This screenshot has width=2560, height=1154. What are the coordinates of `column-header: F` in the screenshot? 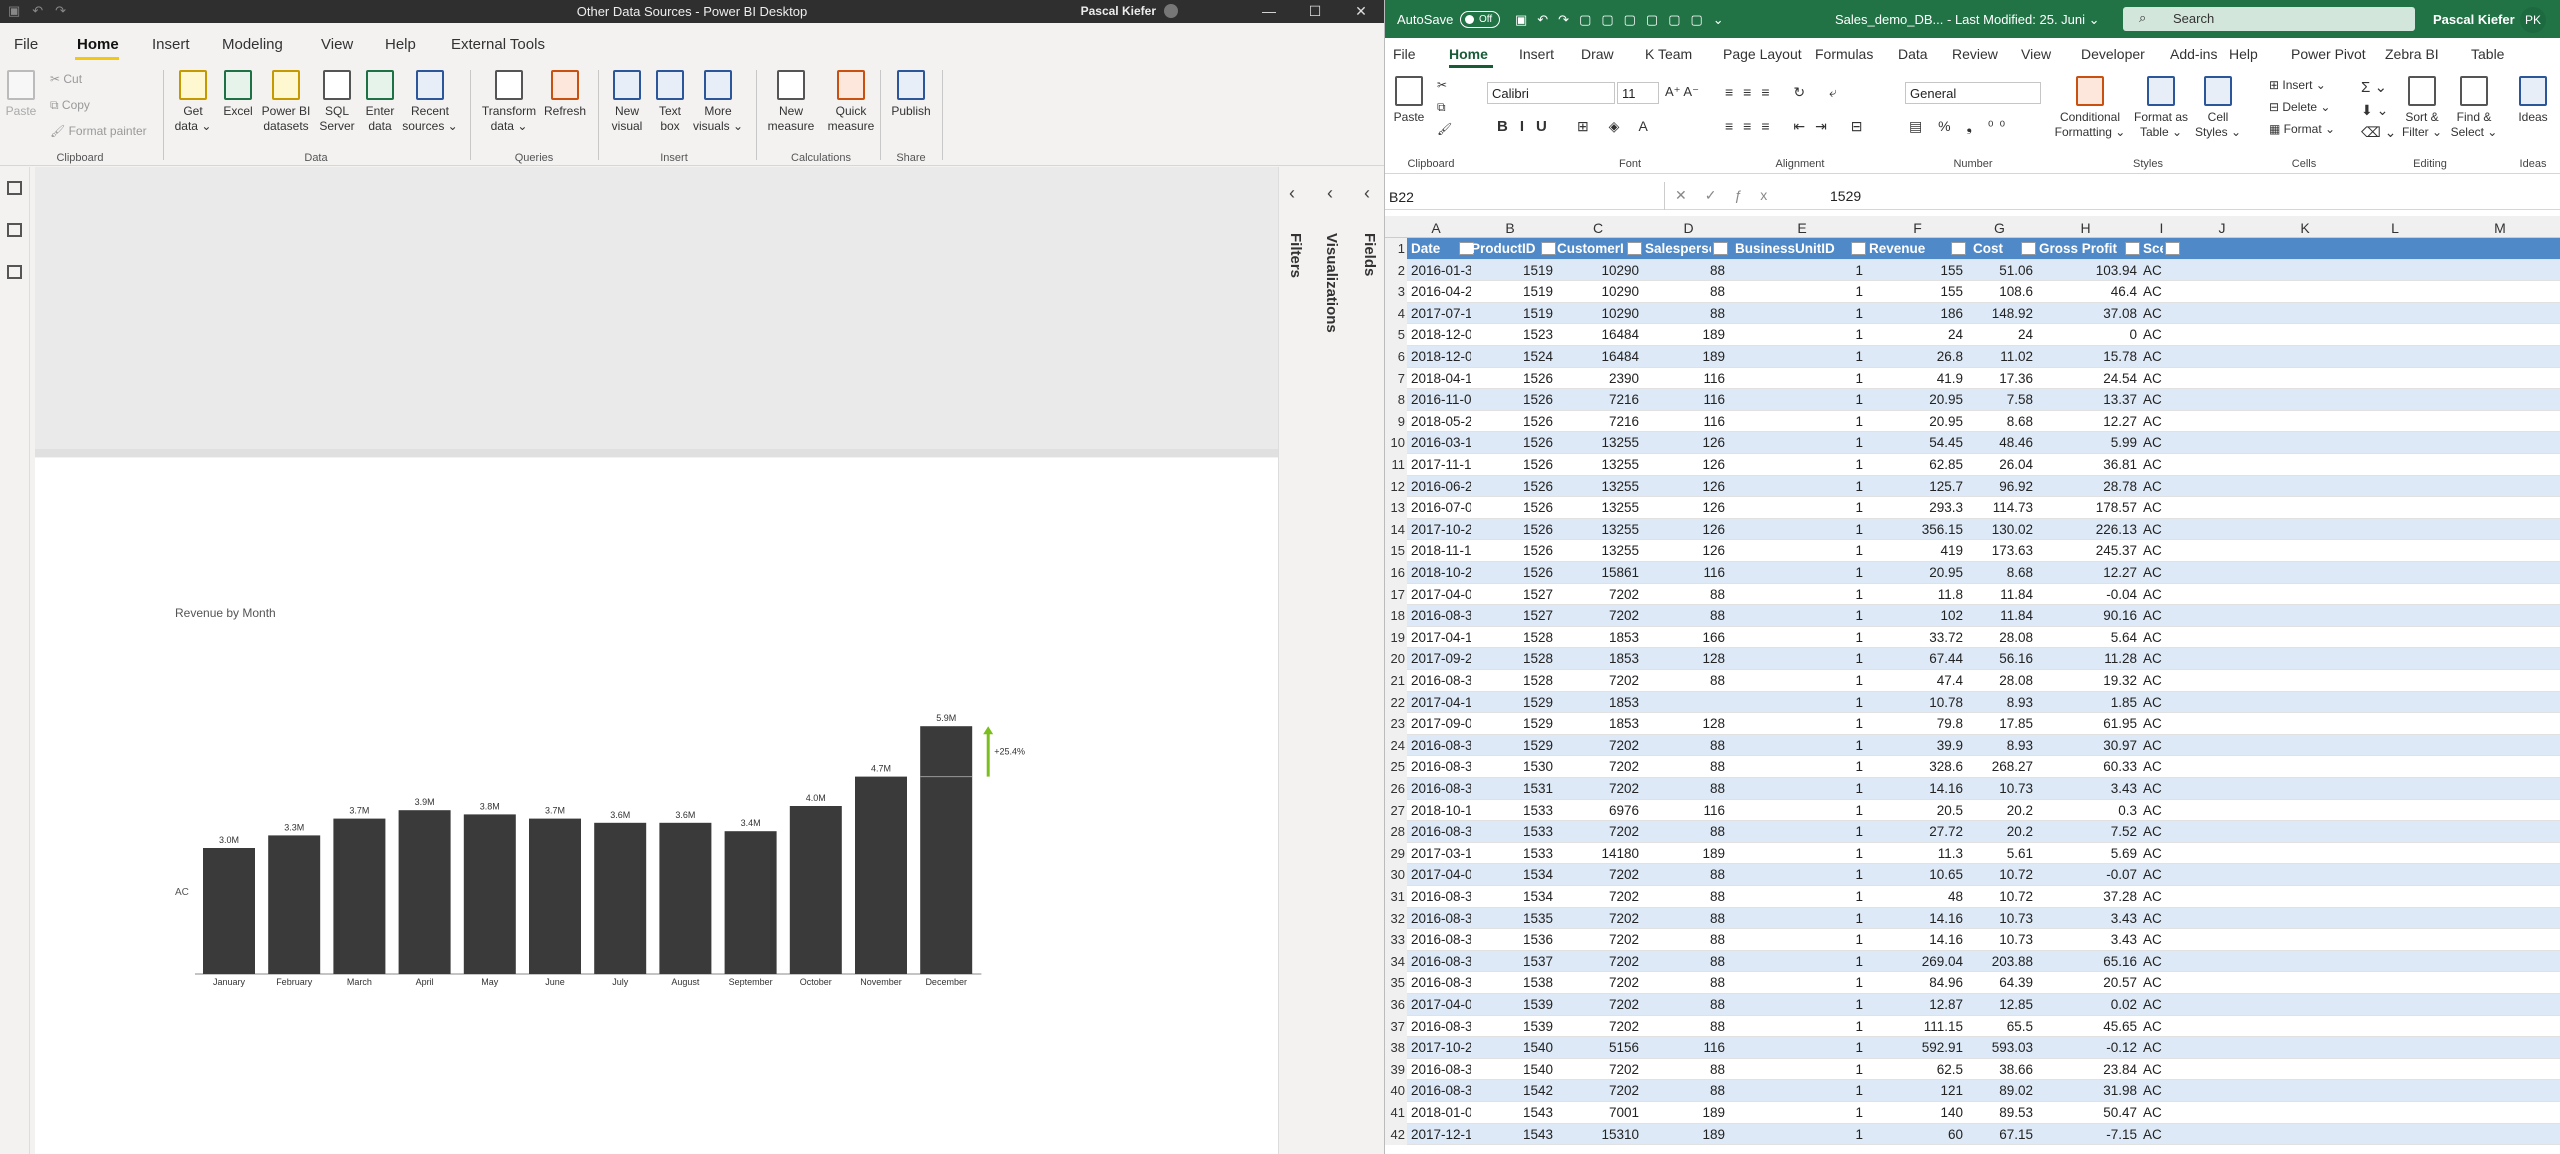 It's located at (1917, 228).